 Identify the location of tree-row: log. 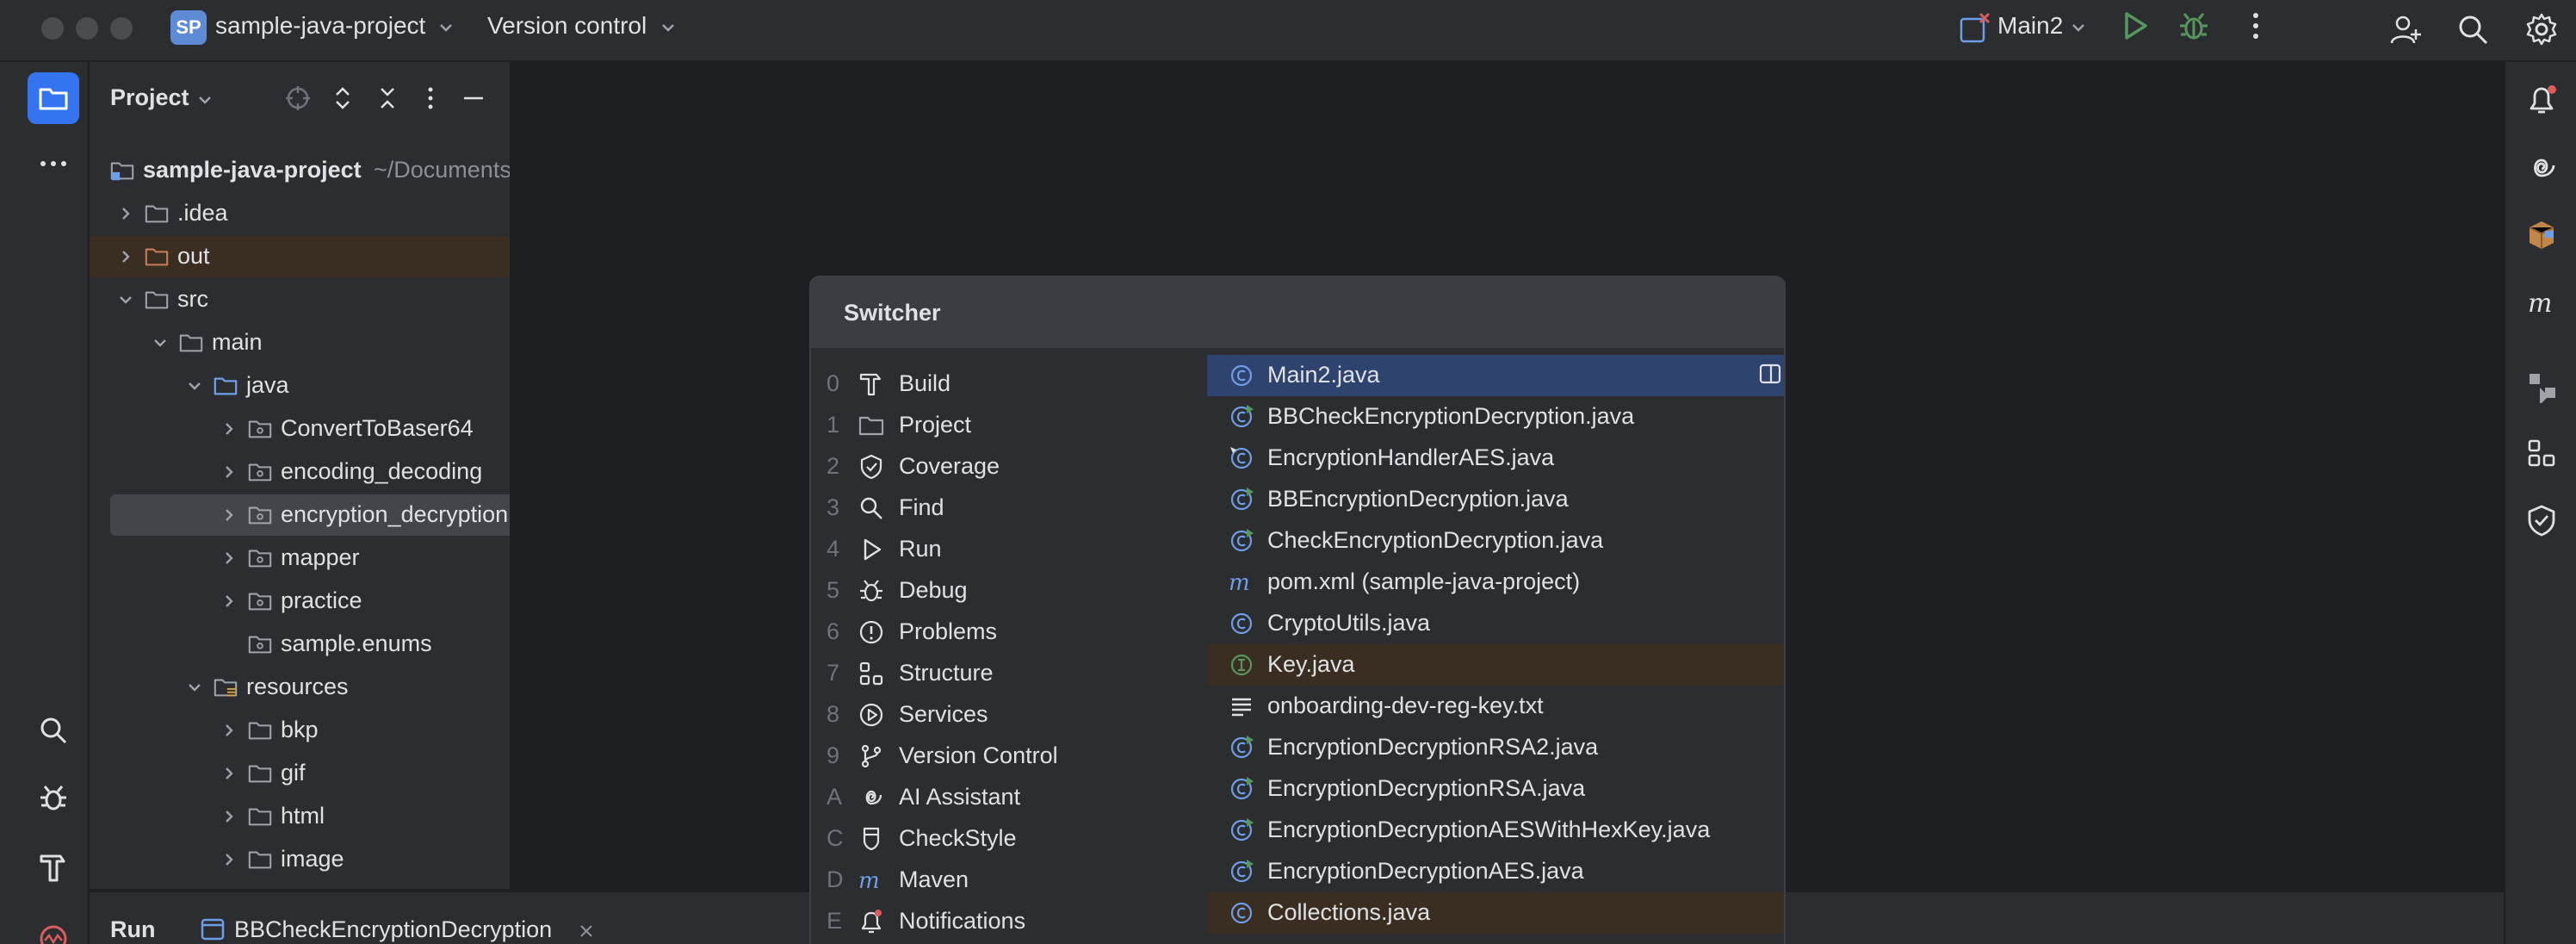
(300, 885).